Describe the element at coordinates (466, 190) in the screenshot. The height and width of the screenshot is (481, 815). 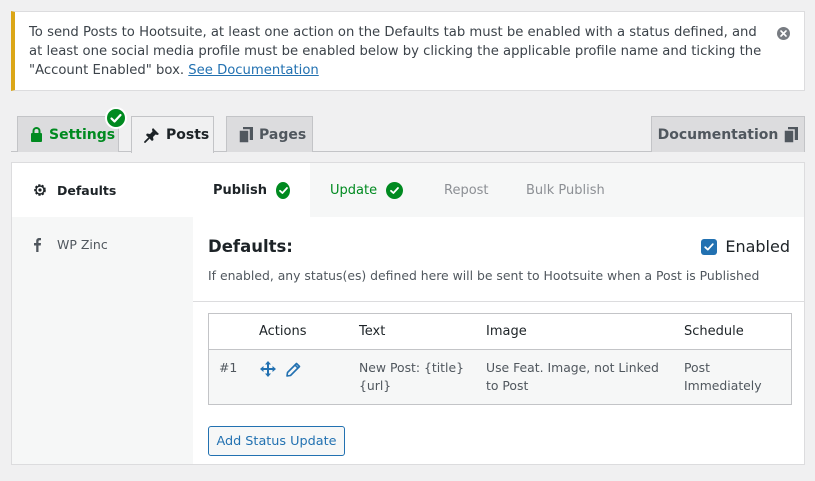
I see `tab-repost-label: Repost` at that location.